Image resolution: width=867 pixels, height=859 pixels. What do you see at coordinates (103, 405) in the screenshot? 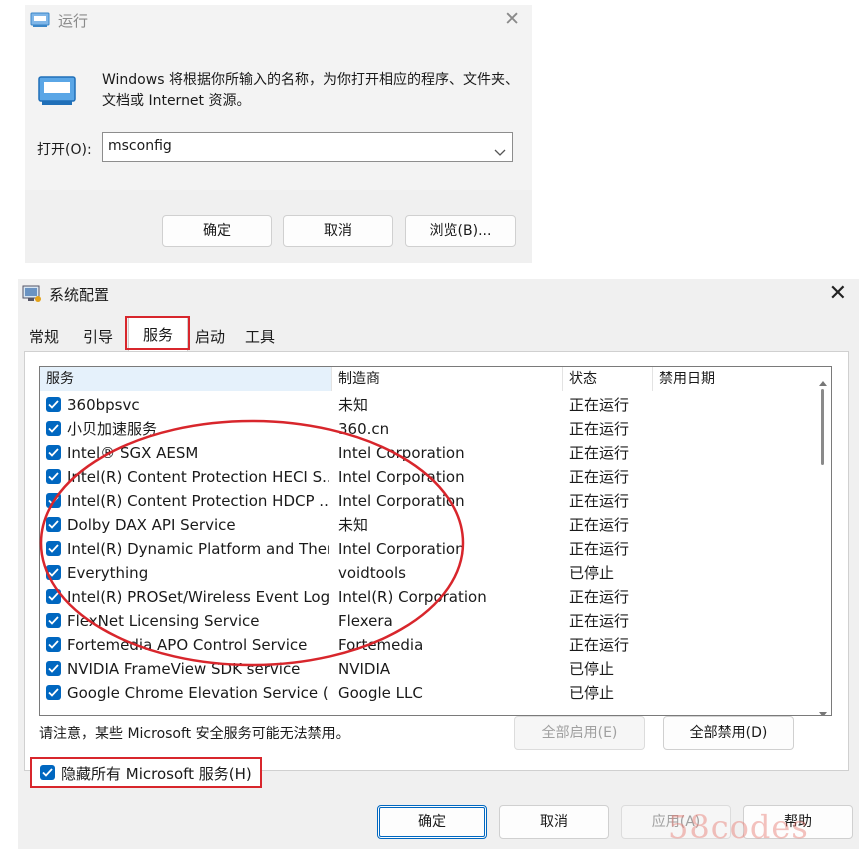
I see `service-name: 360bpsvc` at bounding box center [103, 405].